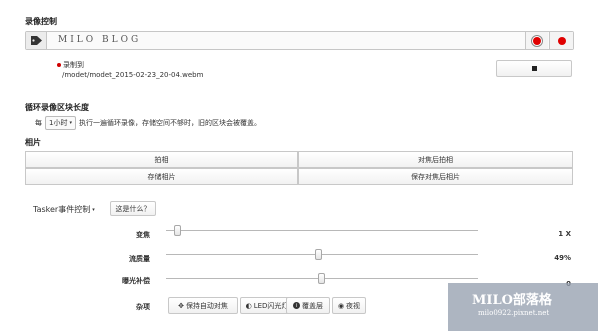 Image resolution: width=600 pixels, height=333 pixels. I want to click on watermark-title: MILO部落格, so click(512, 300).